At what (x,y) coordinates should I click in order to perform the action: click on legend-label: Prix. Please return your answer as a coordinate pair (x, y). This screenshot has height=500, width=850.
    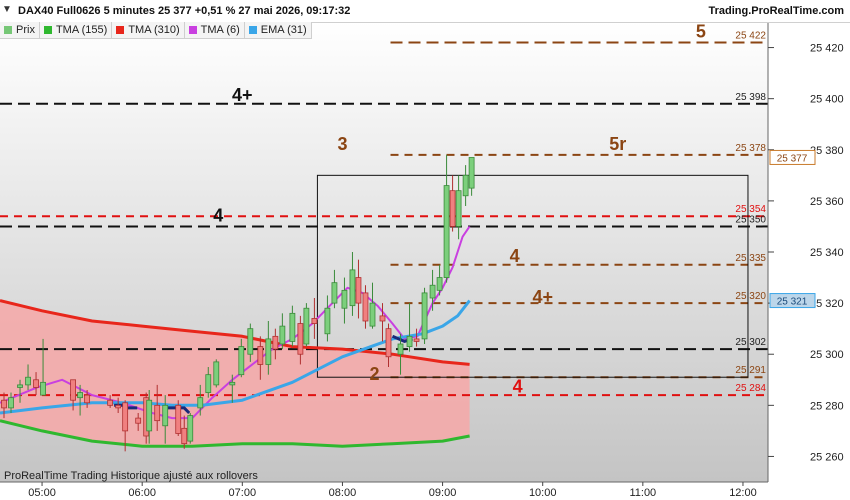
    Looking at the image, I should click on (25, 30).